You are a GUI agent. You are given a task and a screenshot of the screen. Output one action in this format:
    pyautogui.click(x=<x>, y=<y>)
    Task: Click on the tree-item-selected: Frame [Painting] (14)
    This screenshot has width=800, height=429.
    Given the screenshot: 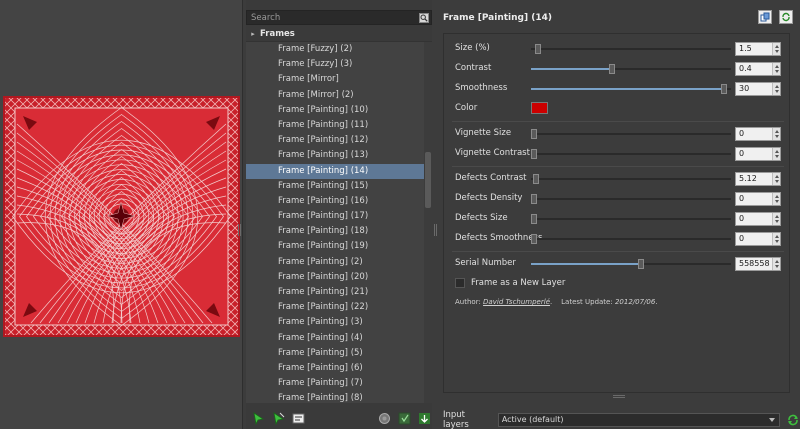 What is the action you would take?
    pyautogui.click(x=339, y=171)
    